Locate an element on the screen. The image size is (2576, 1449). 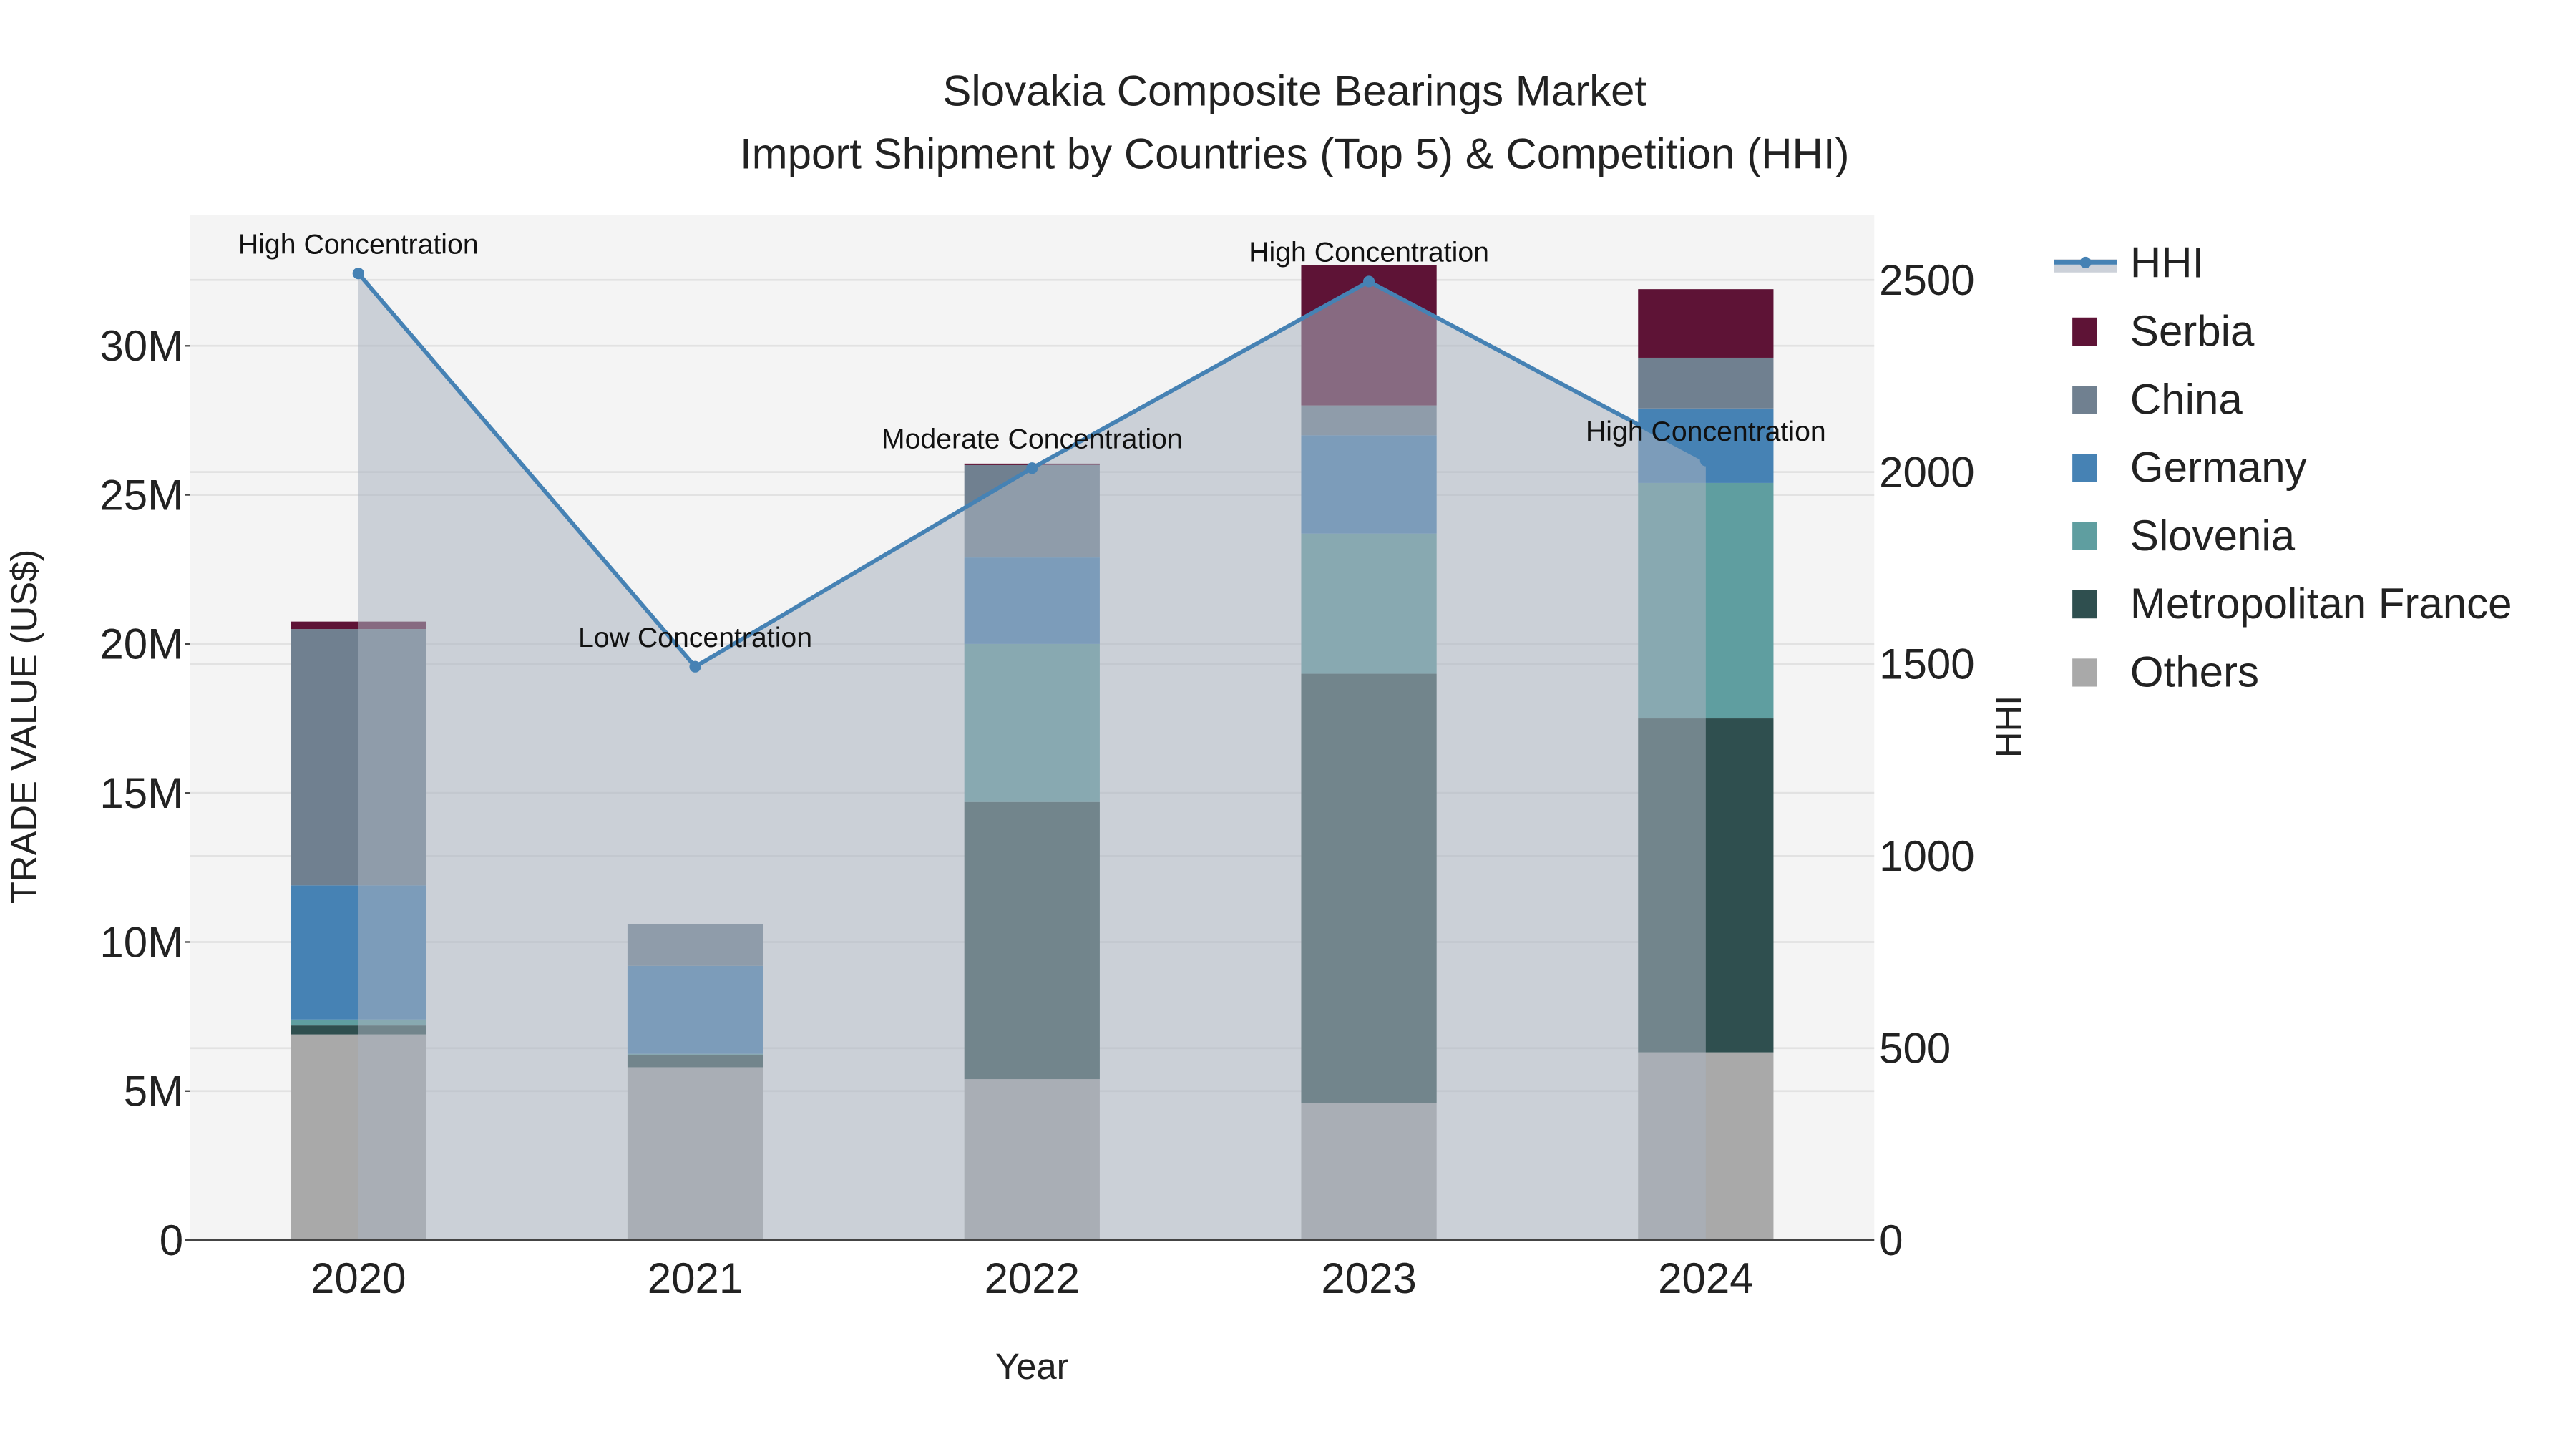
hhi-annotation: Moderate Concentration is located at coordinates (1032, 439).